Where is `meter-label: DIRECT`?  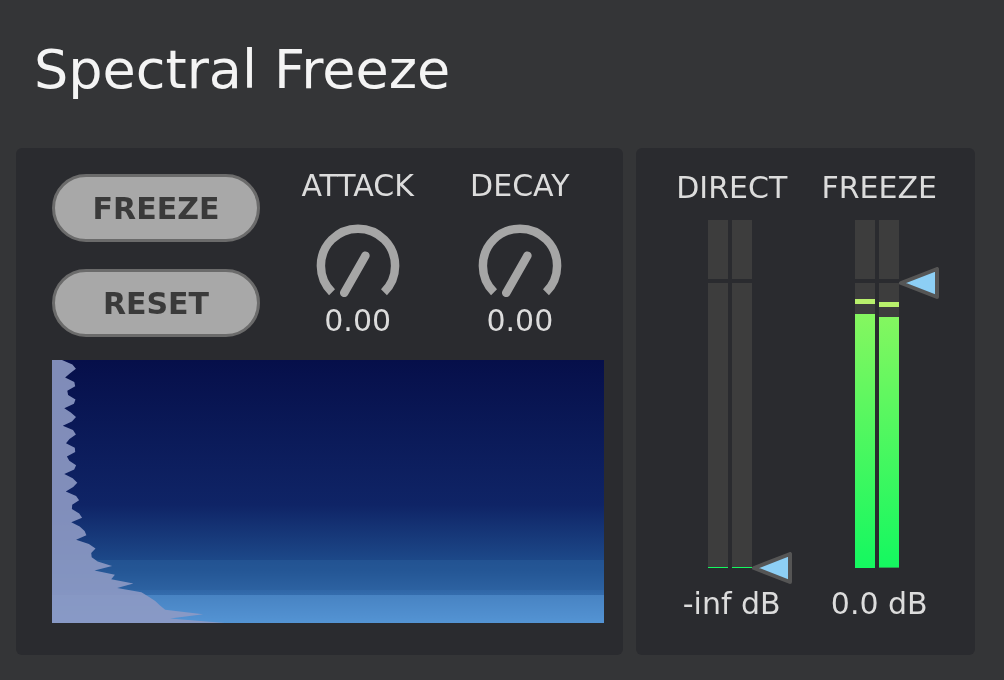
meter-label: DIRECT is located at coordinates (732, 188).